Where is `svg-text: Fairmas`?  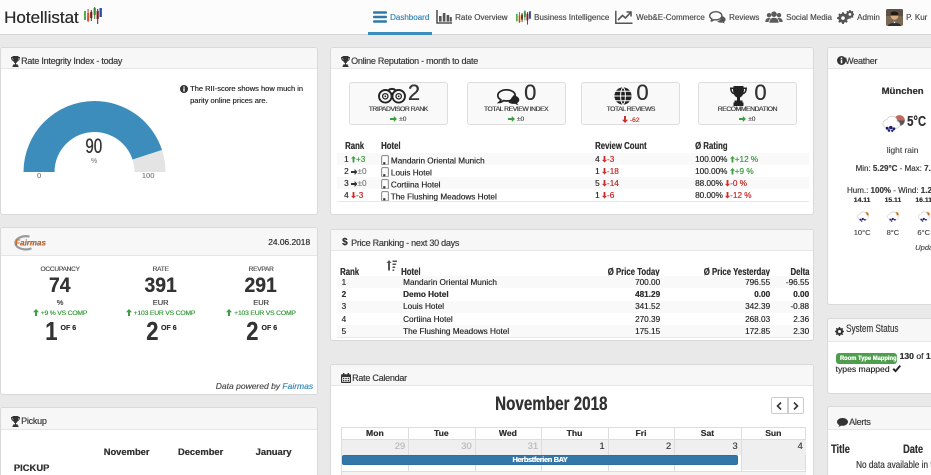
svg-text: Fairmas is located at coordinates (30, 243).